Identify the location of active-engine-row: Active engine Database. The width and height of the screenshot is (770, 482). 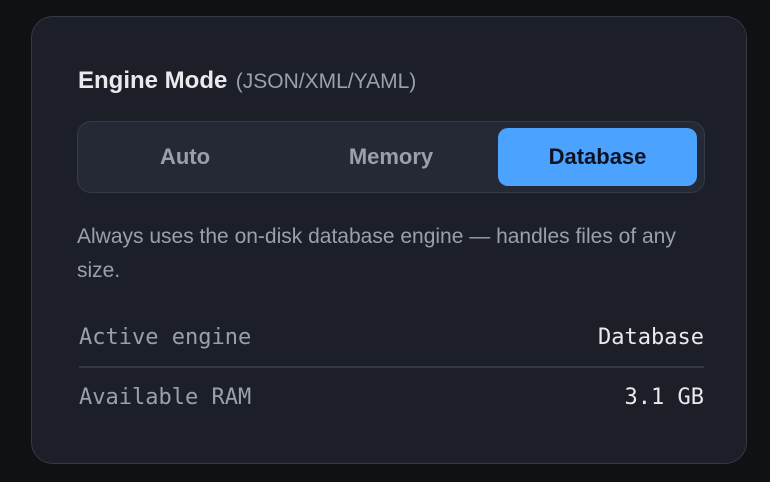
(391, 337).